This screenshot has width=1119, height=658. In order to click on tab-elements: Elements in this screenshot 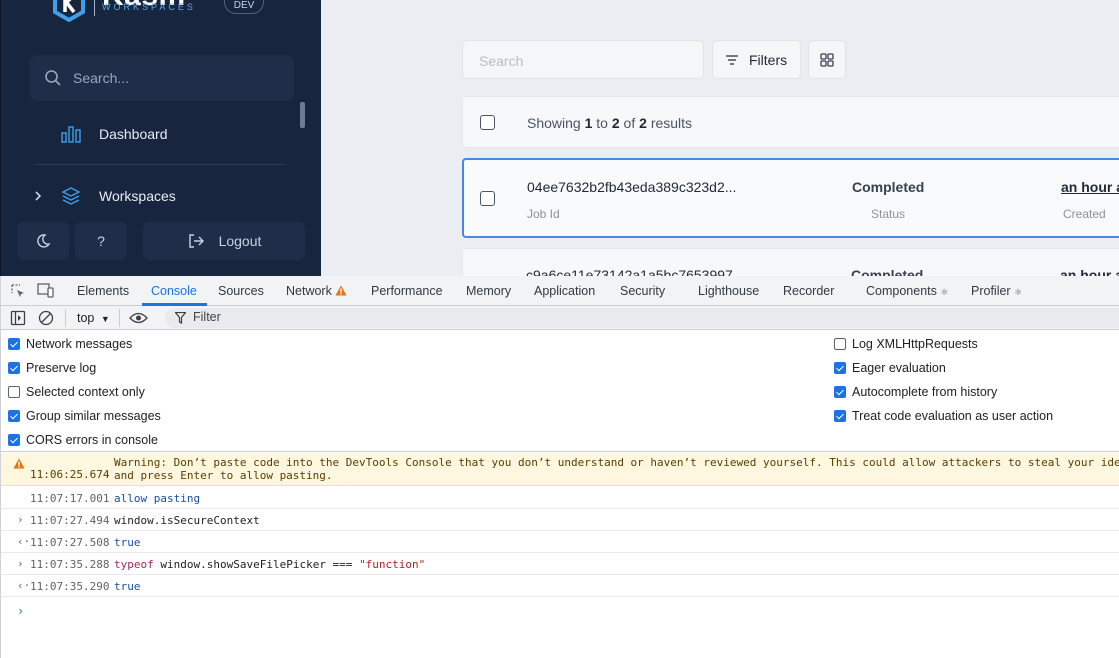, I will do `click(103, 291)`.